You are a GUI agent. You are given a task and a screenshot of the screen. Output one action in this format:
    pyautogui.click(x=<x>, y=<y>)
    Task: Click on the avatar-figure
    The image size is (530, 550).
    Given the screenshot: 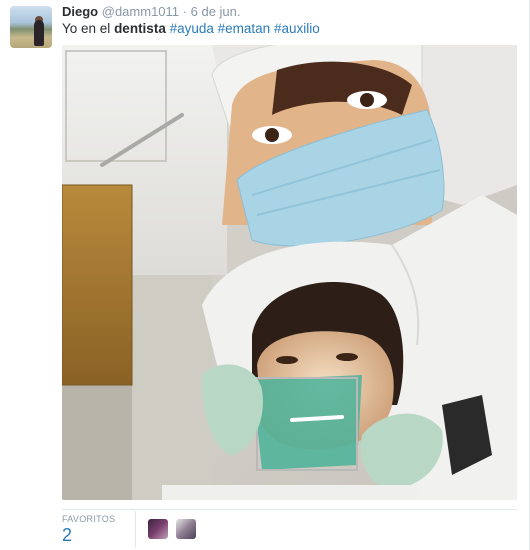 What is the action you would take?
    pyautogui.click(x=39, y=33)
    